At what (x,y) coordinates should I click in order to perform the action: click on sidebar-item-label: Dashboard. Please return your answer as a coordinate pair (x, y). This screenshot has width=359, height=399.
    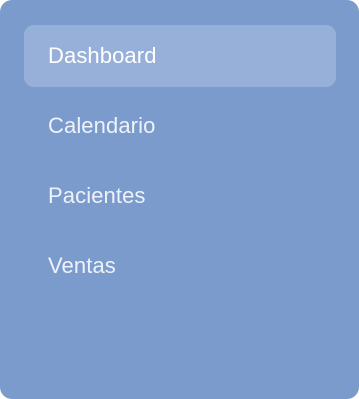
    Looking at the image, I should click on (102, 55).